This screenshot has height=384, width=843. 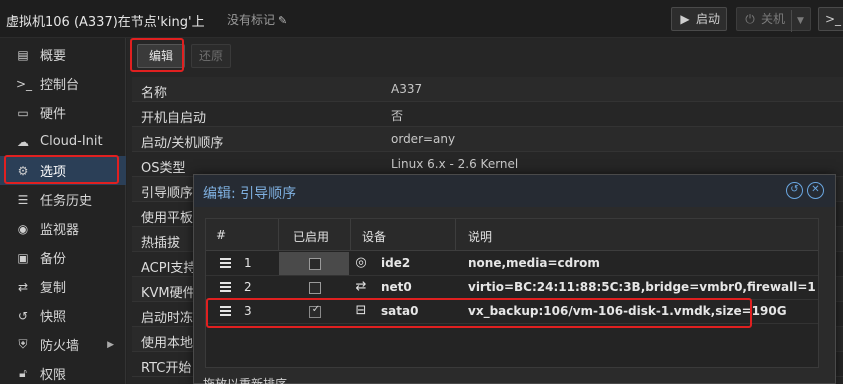 What do you see at coordinates (514, 191) in the screenshot?
I see `dialog-header: 编辑: 引导顺序 ↺ ✕` at bounding box center [514, 191].